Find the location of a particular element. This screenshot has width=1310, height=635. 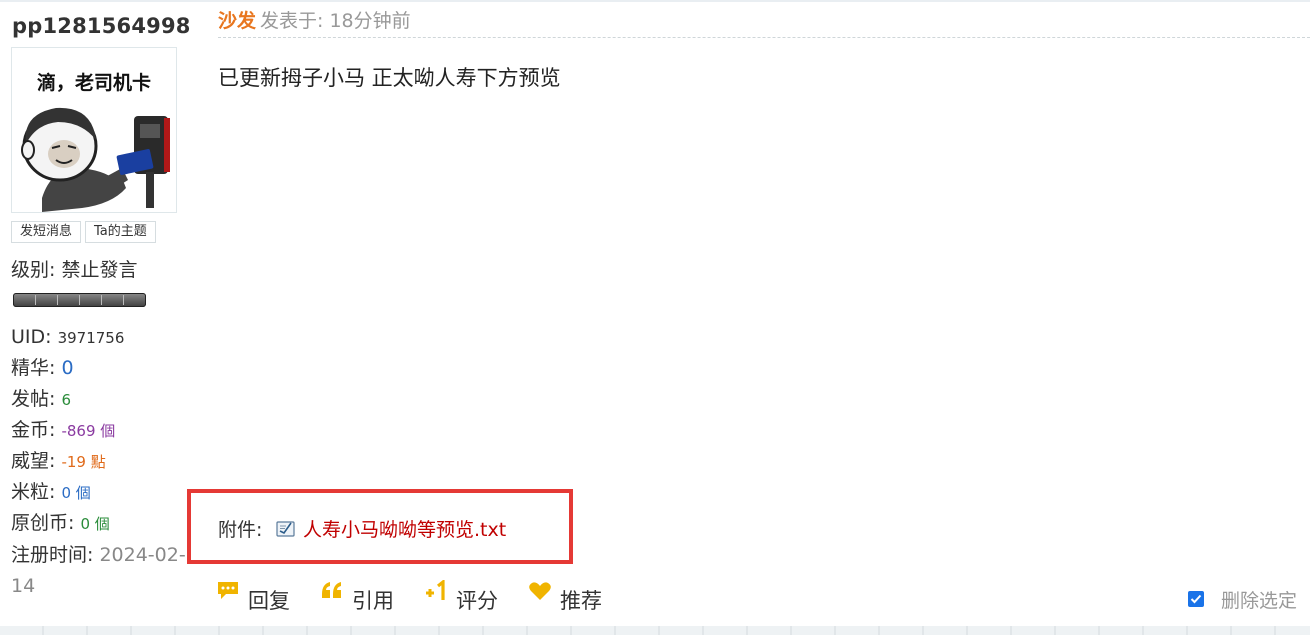

stat-rice: 米粒: 0 個 is located at coordinates (67, 492).